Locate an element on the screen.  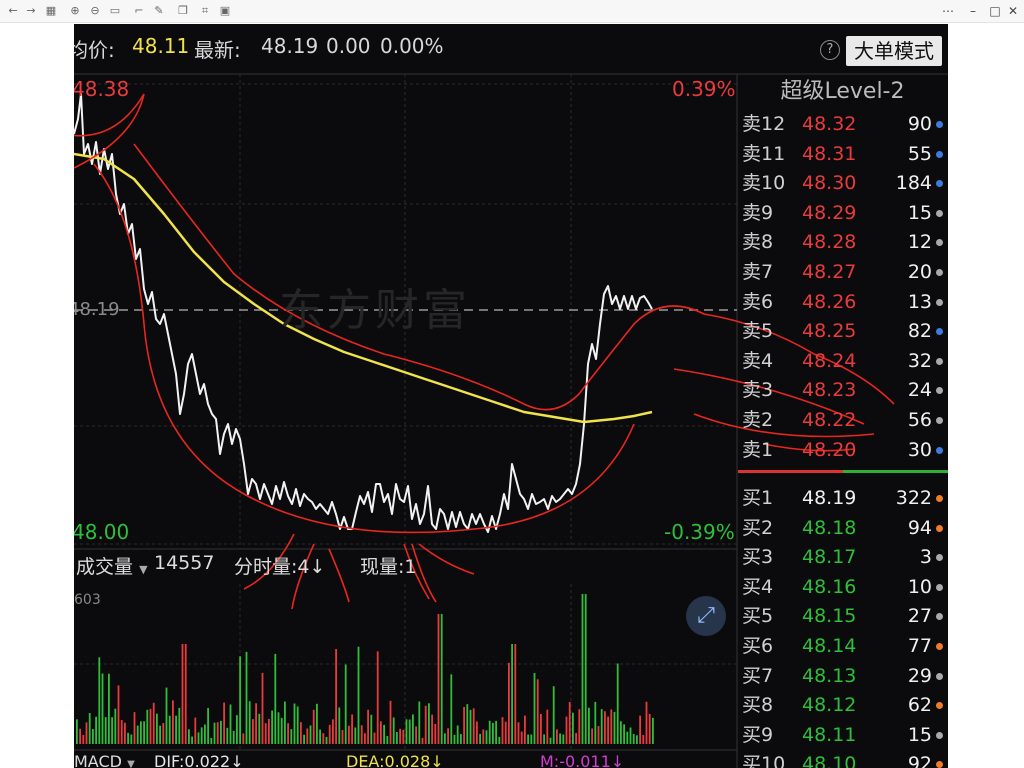
fit-icon: ▭ is located at coordinates (115, 11).